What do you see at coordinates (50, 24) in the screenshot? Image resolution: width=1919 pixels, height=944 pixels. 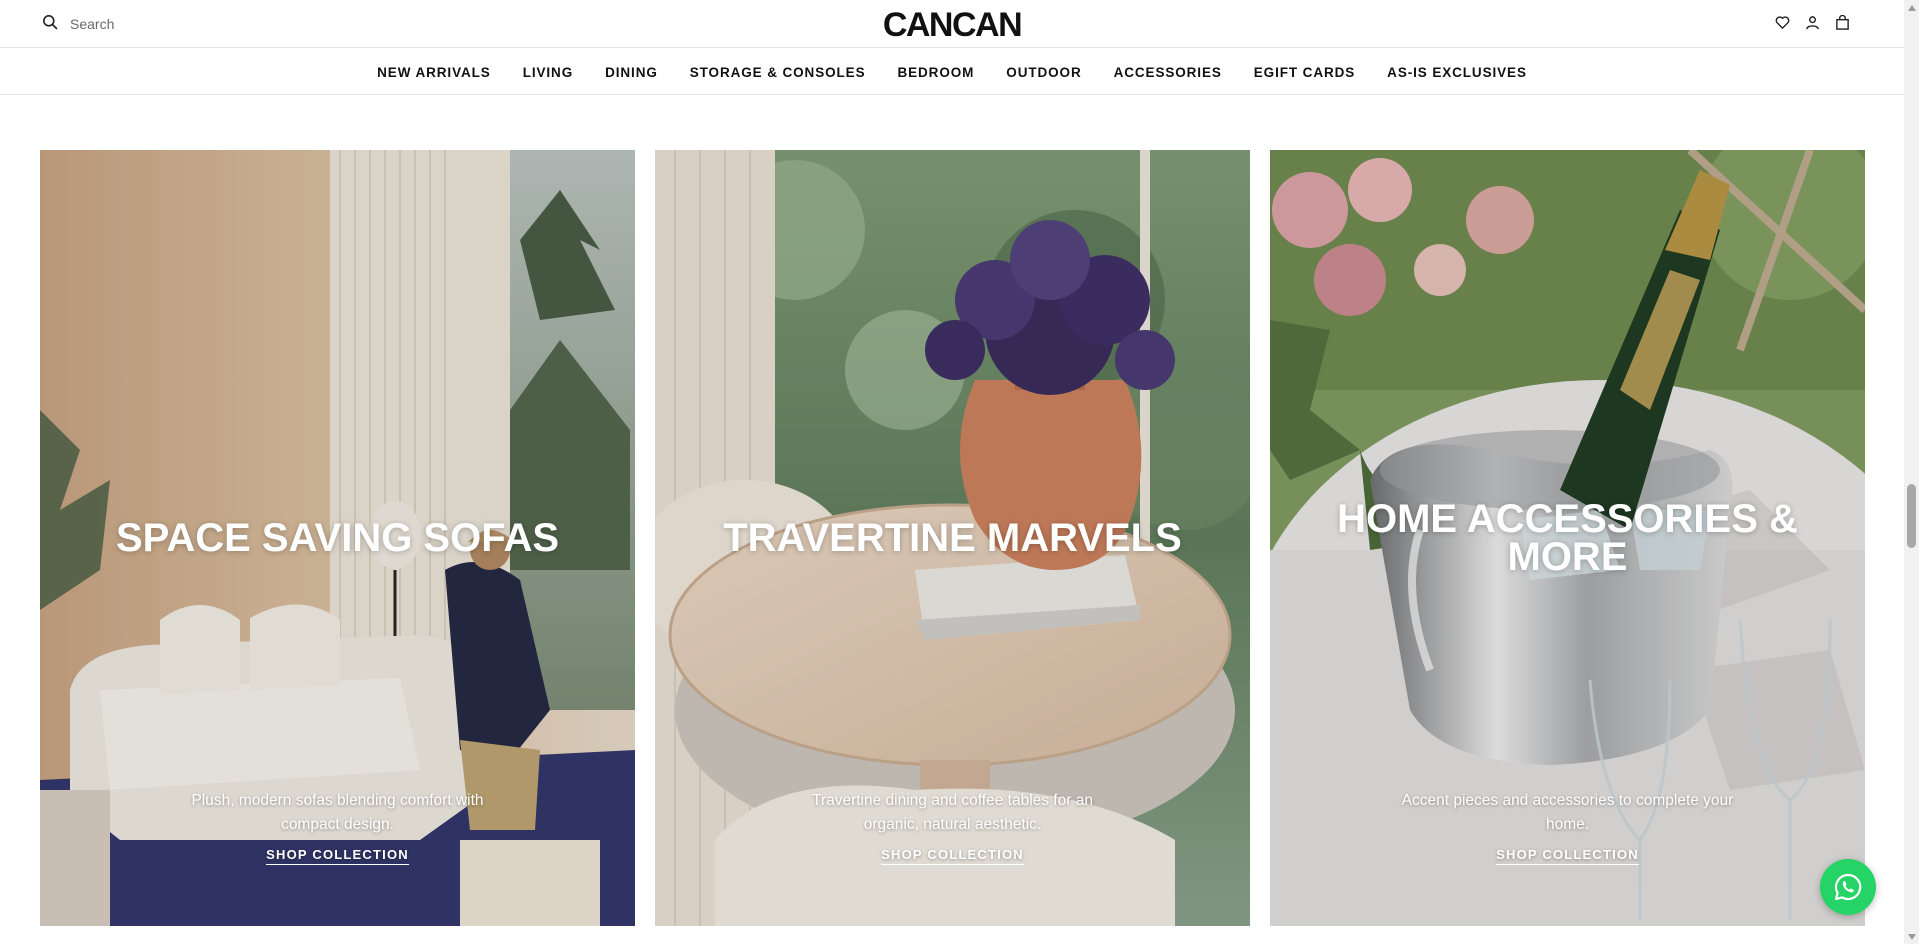 I see `search-icon` at bounding box center [50, 24].